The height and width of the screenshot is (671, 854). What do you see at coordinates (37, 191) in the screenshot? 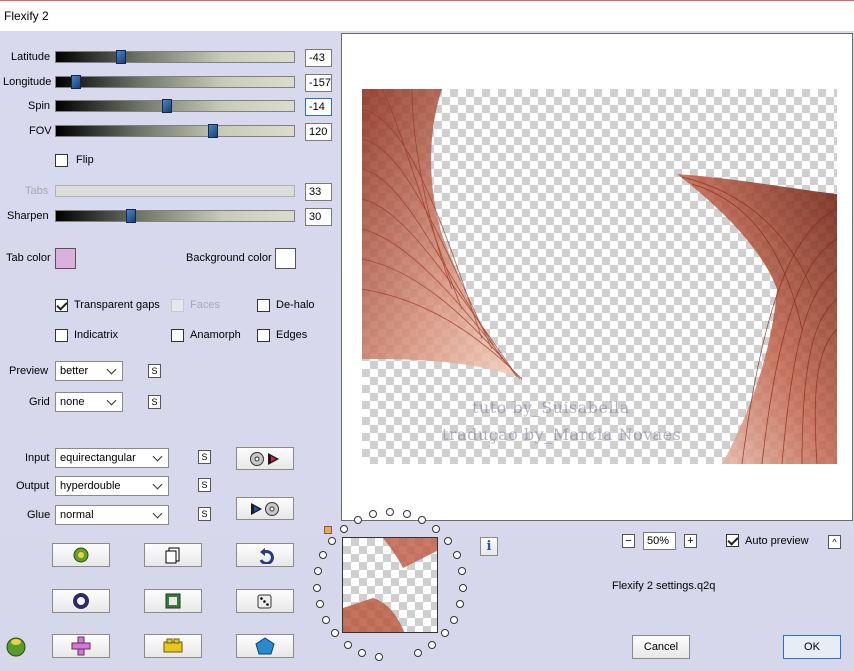
I see `tabs-label: Tabs` at bounding box center [37, 191].